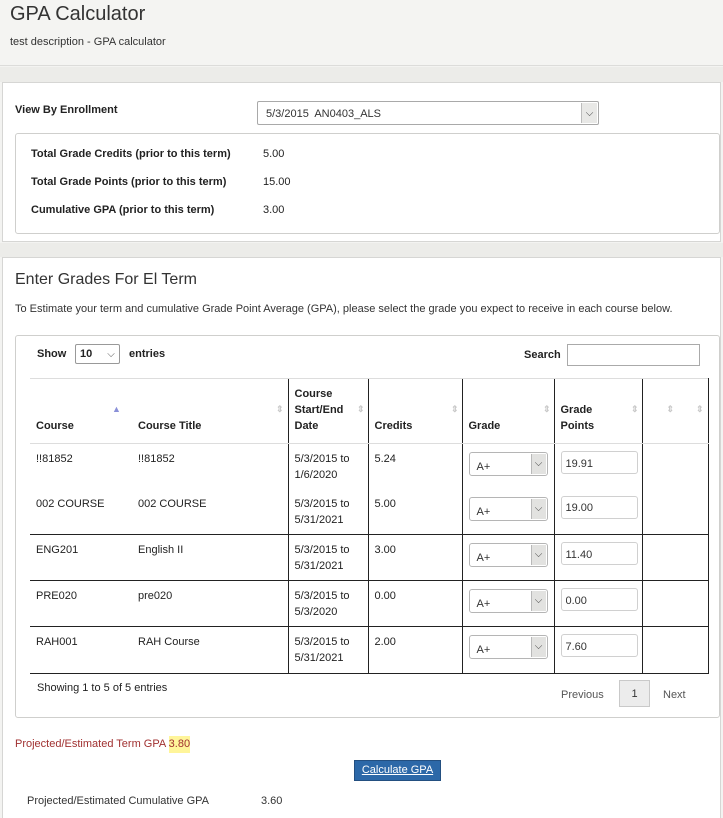 Image resolution: width=723 pixels, height=818 pixels. I want to click on cell-dates: 5/3/2015 to 5/3/2020, so click(327, 603).